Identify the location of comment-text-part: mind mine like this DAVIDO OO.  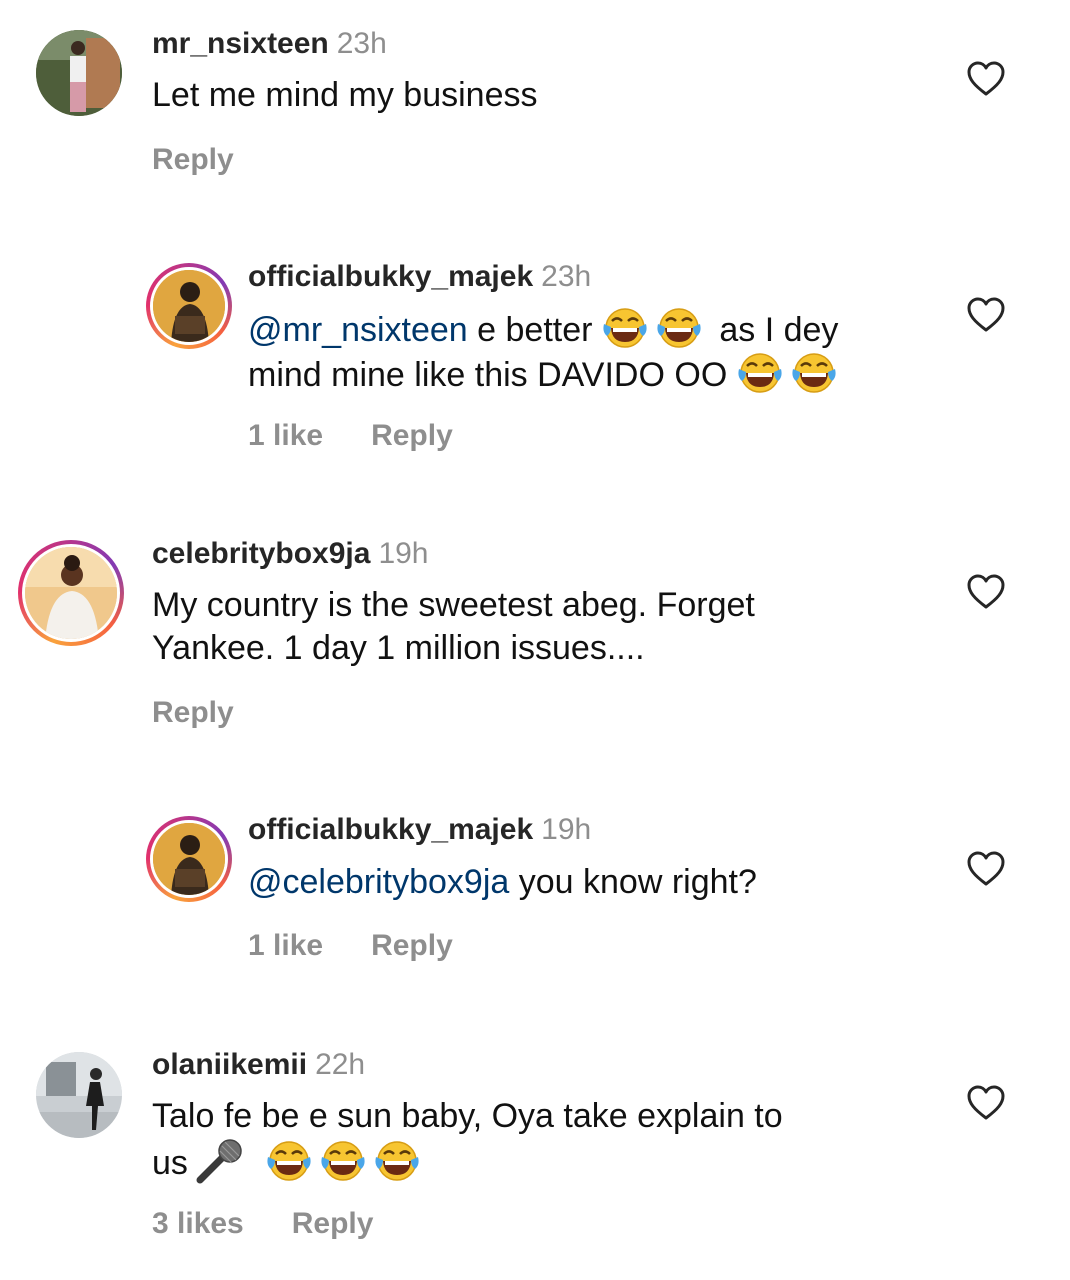
(492, 375).